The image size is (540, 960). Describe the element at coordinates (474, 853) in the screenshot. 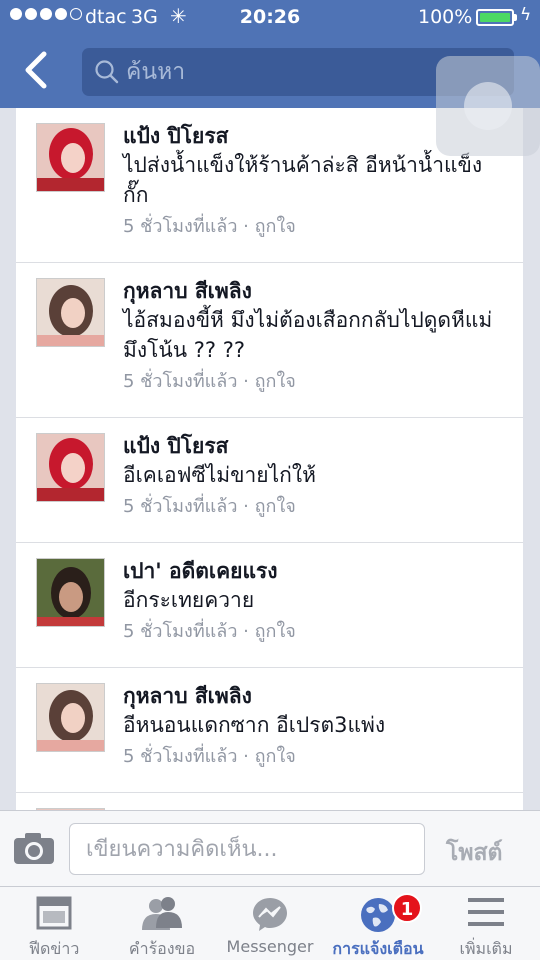

I see `post-button: โพสต์` at that location.